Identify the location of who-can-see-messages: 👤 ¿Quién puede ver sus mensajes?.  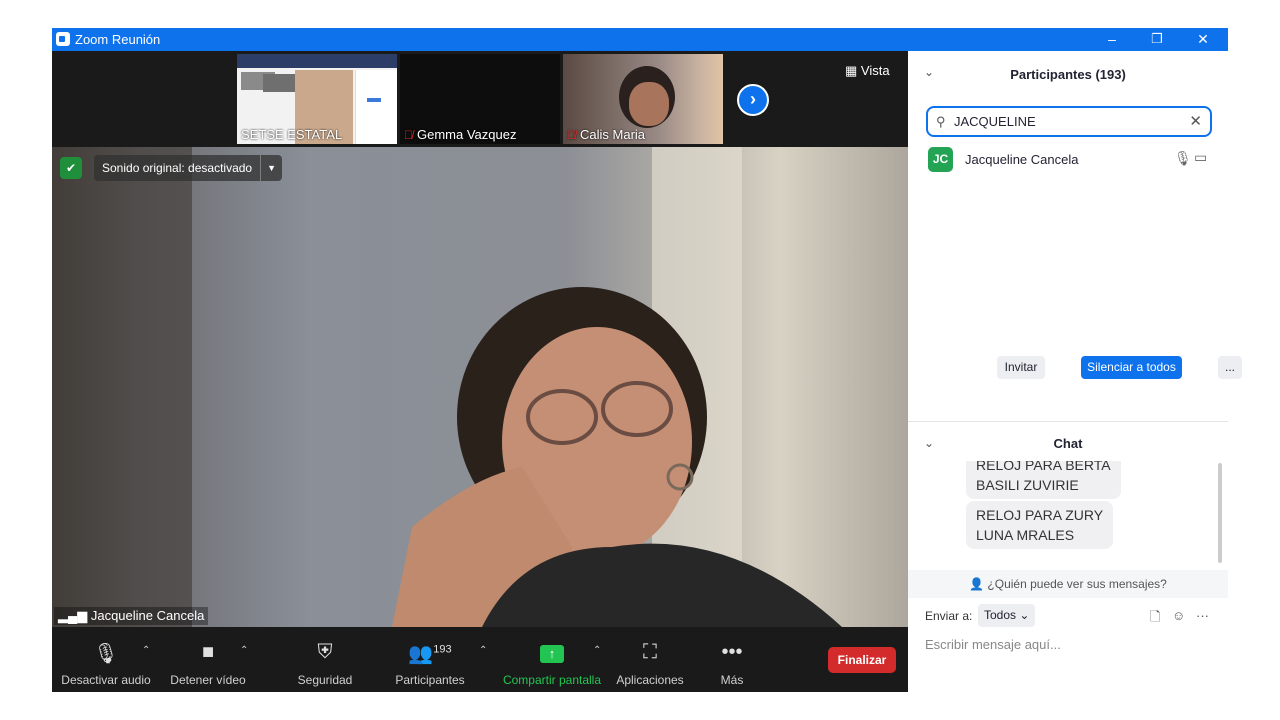
(1068, 584).